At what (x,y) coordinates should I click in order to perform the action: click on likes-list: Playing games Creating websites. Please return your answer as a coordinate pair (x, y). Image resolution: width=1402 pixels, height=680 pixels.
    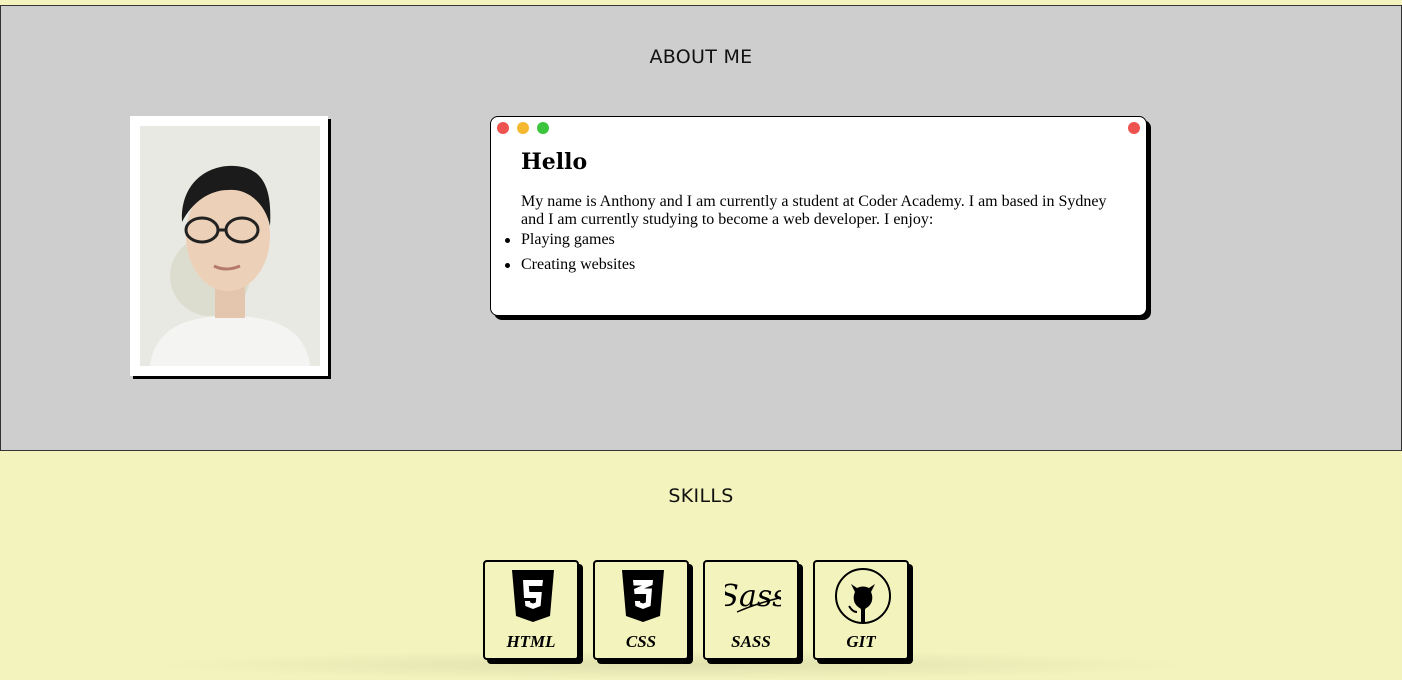
    Looking at the image, I should click on (569, 256).